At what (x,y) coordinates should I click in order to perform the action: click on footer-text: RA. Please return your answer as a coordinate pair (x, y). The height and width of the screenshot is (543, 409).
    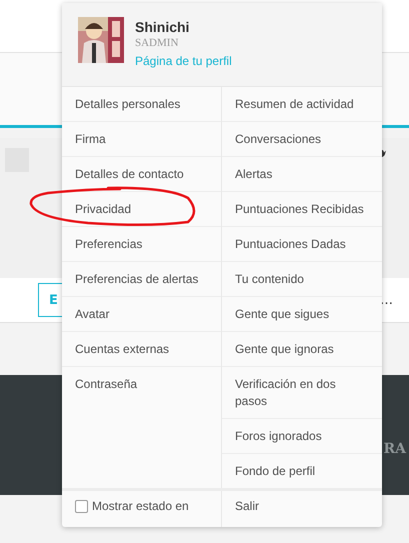
    Looking at the image, I should click on (395, 449).